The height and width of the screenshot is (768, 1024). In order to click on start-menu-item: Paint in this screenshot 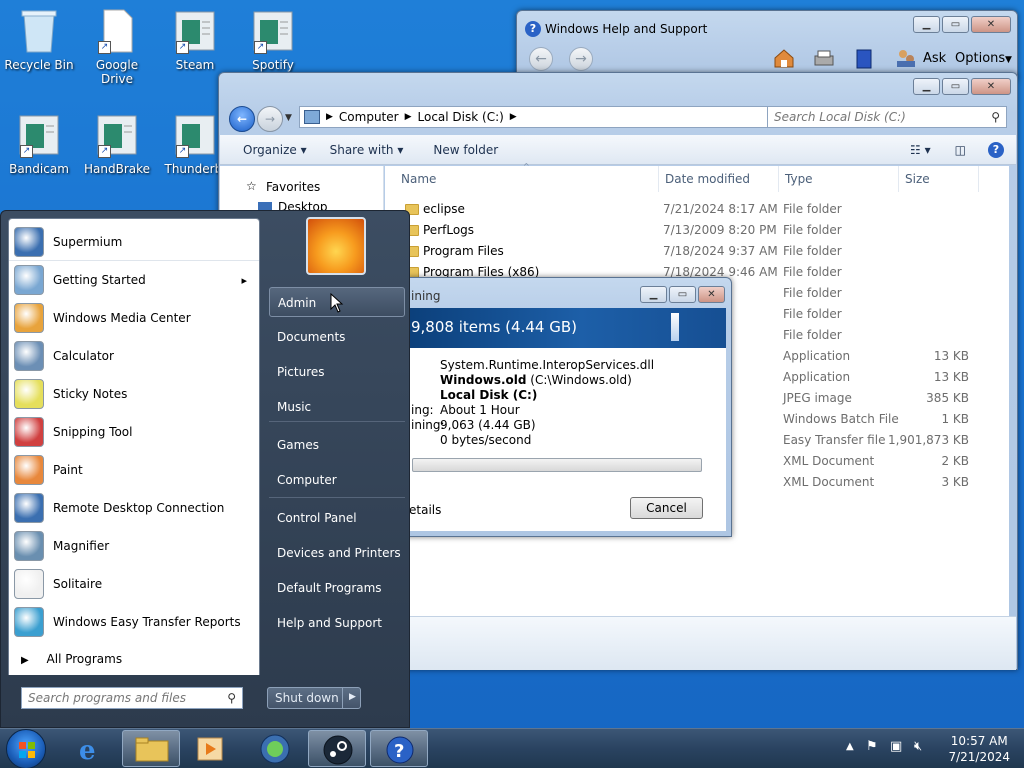, I will do `click(134, 470)`.